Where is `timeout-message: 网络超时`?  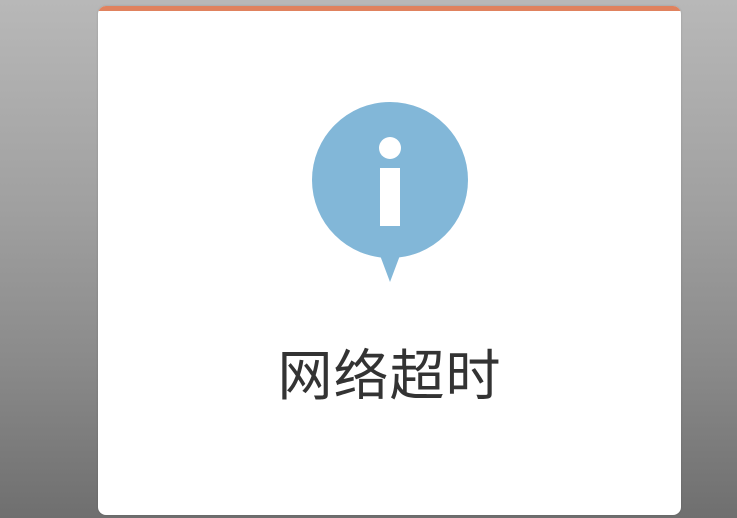 timeout-message: 网络超时 is located at coordinates (389, 376).